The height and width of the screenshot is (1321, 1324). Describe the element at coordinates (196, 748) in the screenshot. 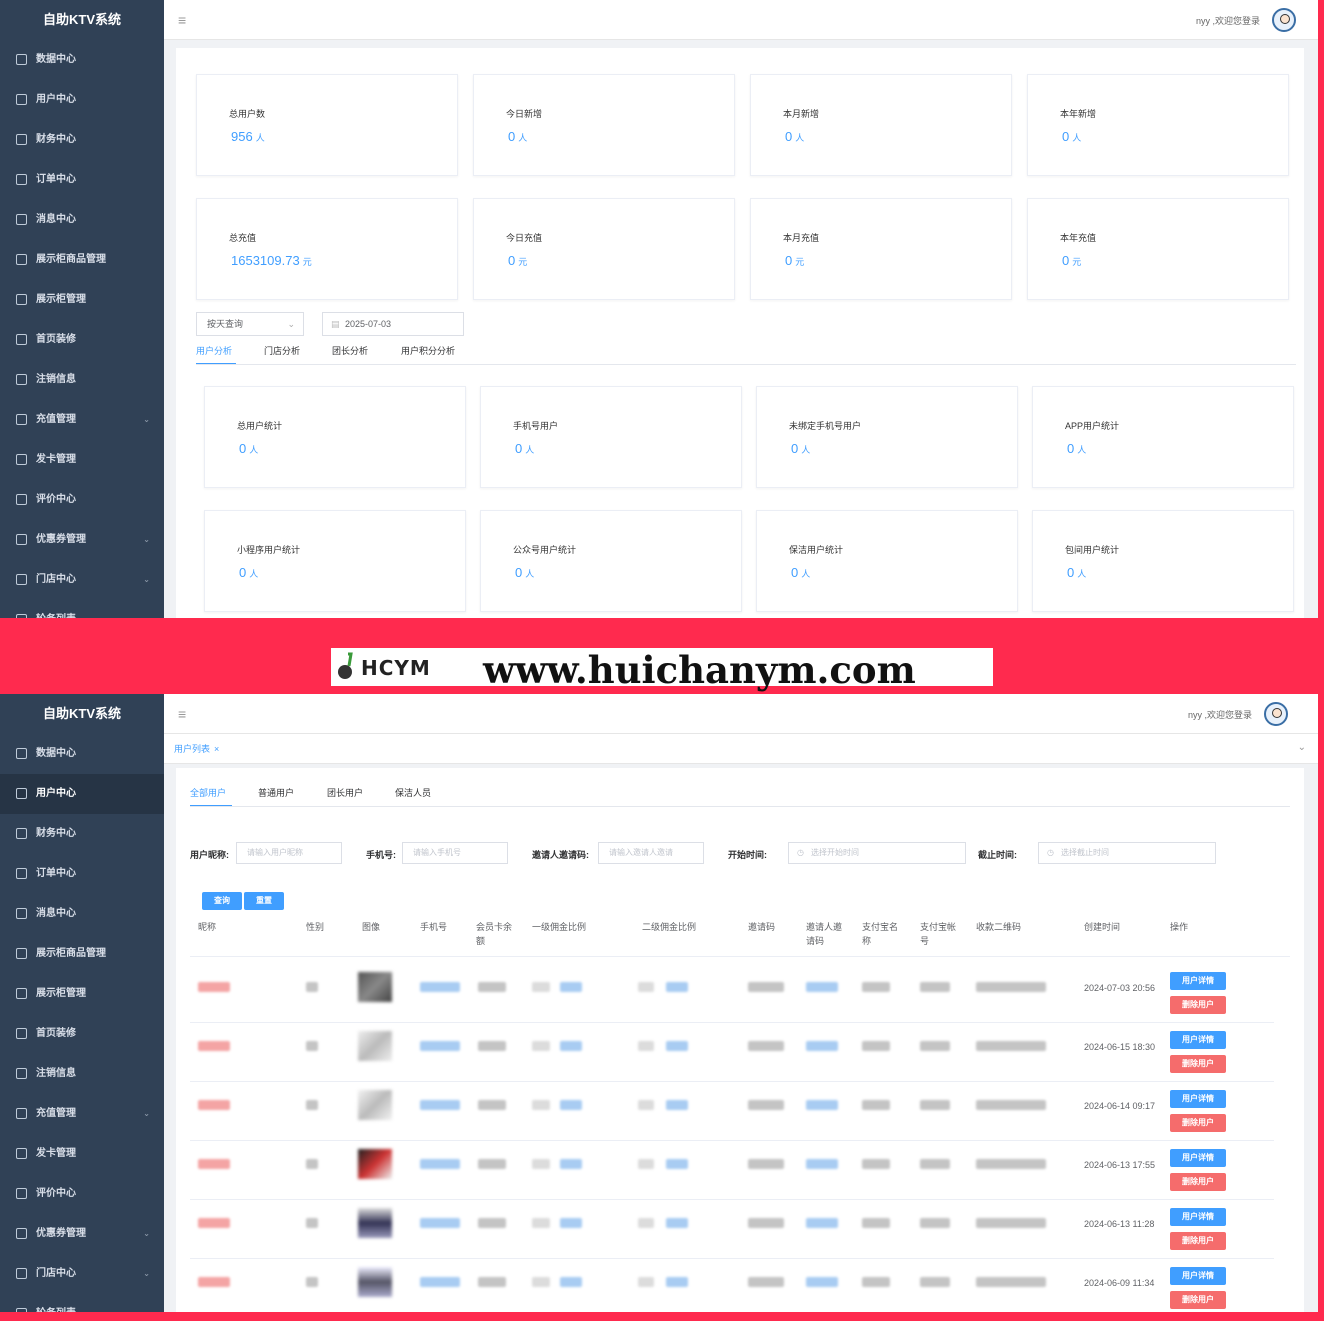

I see `tag-user-list: 用户列表 ×` at that location.